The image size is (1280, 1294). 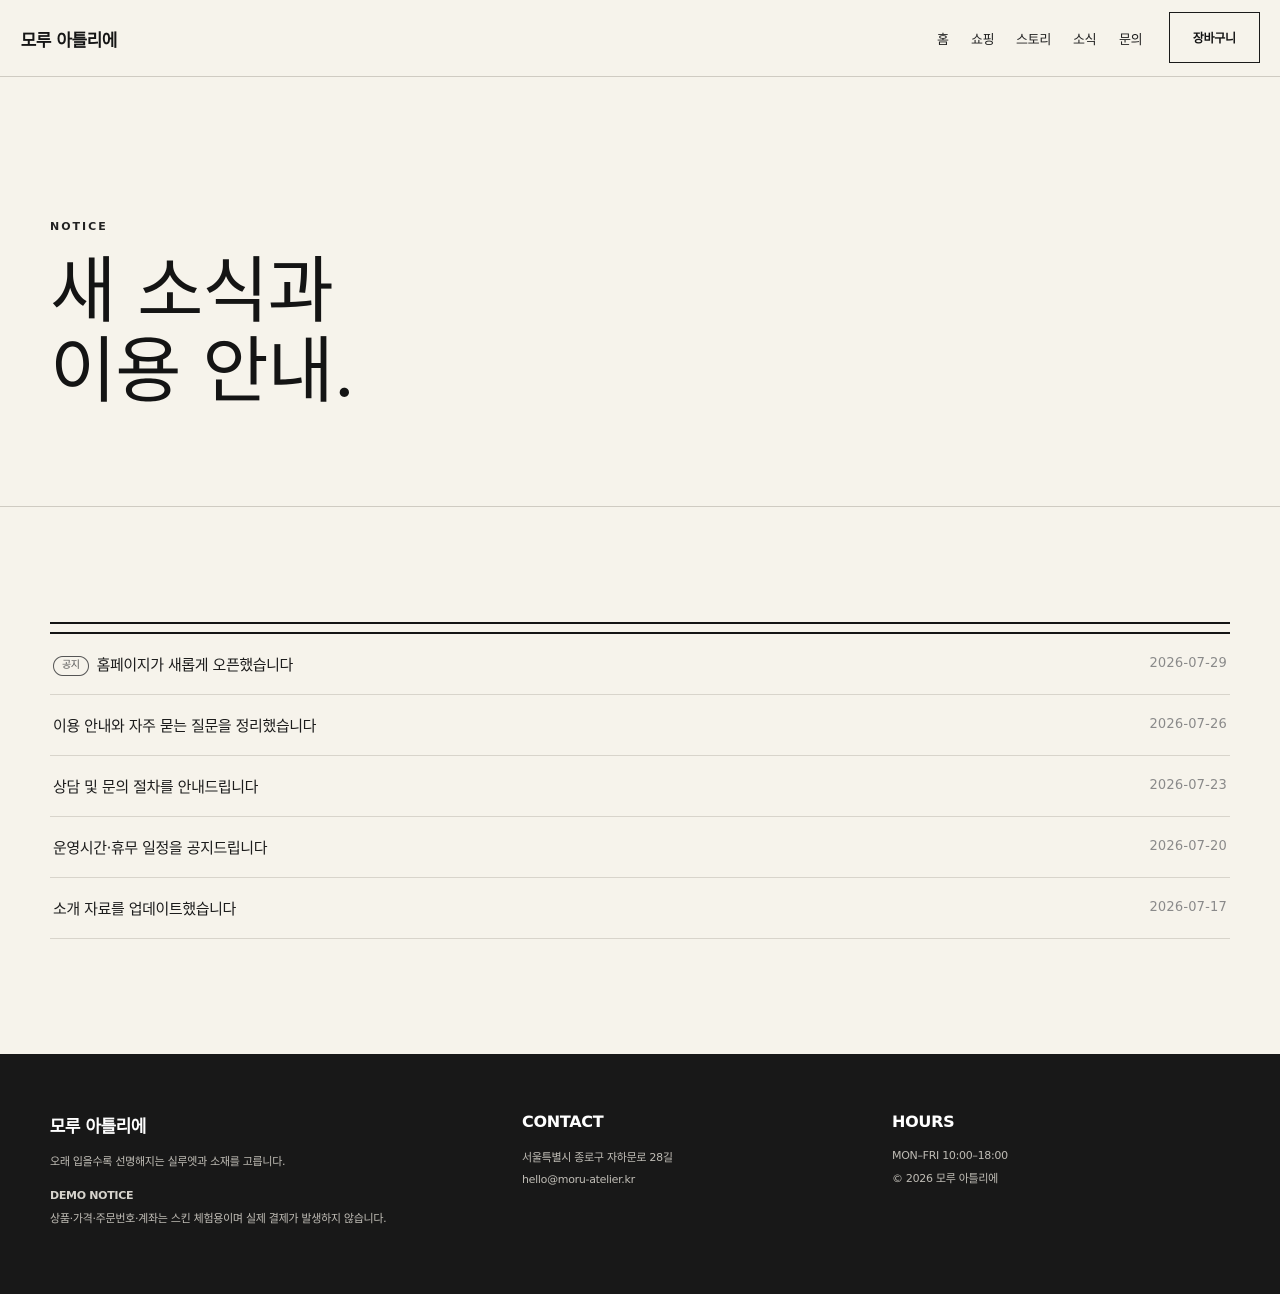 What do you see at coordinates (1188, 907) in the screenshot?
I see `notice-date: 2026-07-17` at bounding box center [1188, 907].